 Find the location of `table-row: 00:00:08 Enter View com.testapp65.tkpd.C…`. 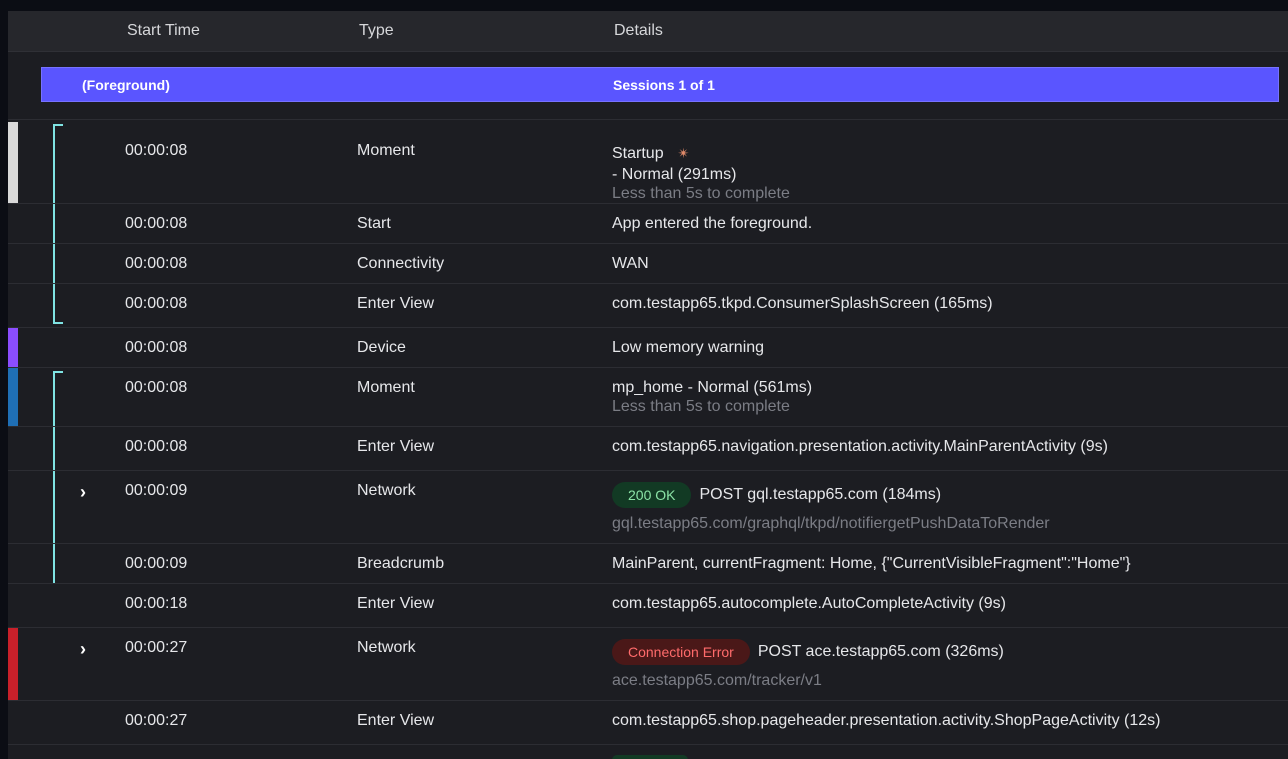

table-row: 00:00:08 Enter View com.testapp65.tkpd.C… is located at coordinates (648, 306).